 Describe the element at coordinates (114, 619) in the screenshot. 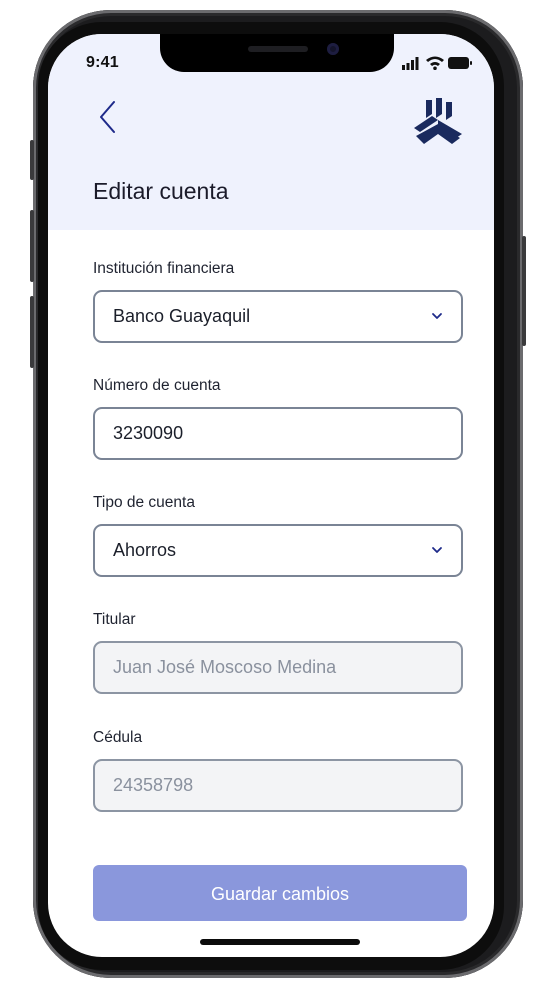

I see `holder-label: Titular` at that location.